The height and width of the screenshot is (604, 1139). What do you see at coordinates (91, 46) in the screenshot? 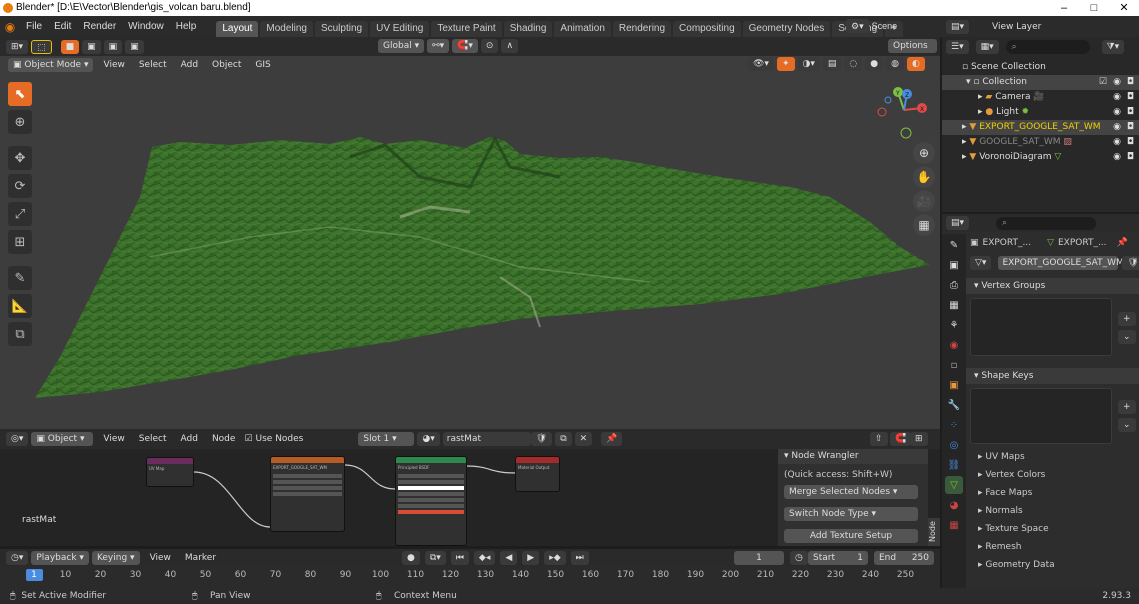
I see `select-mode-extend-icon: ▣` at bounding box center [91, 46].